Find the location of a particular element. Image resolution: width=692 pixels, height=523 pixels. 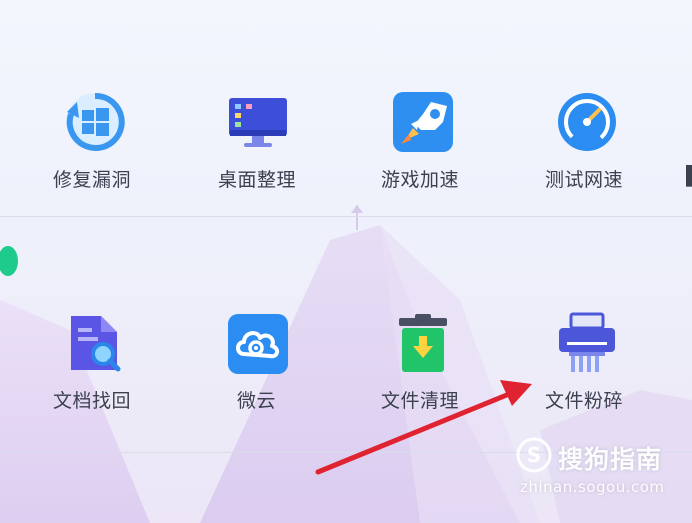

desktop-monitor-icon is located at coordinates (258, 122).